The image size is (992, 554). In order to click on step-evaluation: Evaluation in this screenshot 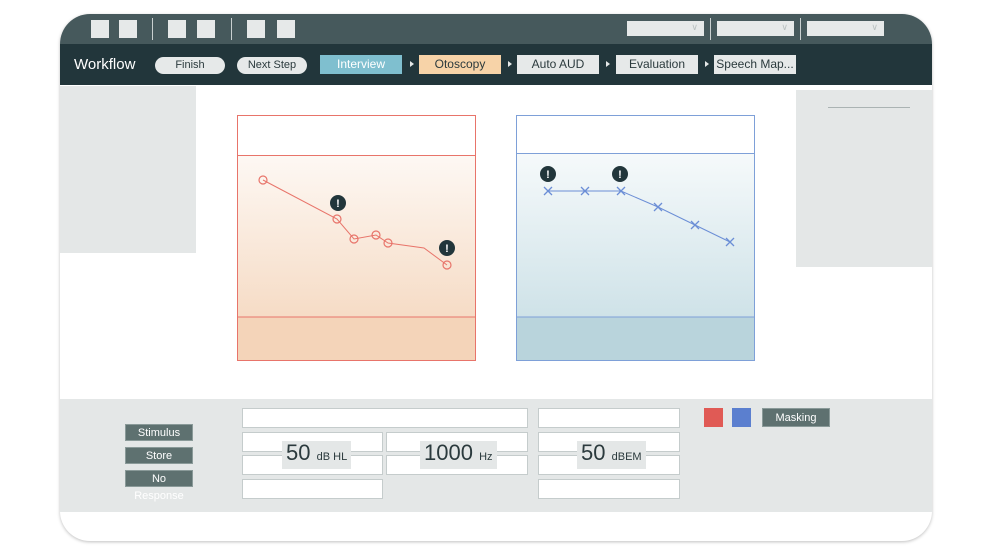, I will do `click(657, 64)`.